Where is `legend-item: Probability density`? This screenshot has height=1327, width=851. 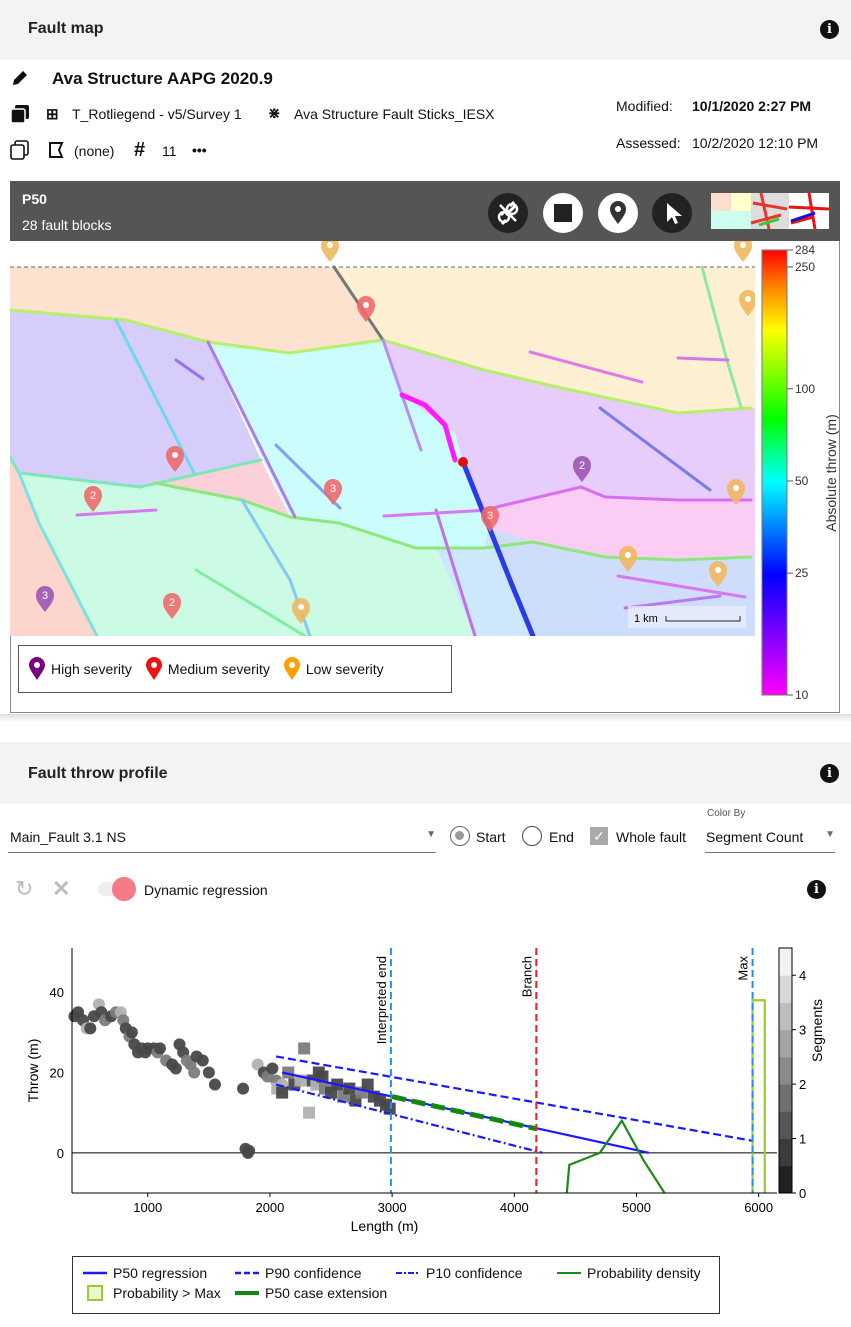
legend-item: Probability density is located at coordinates (629, 1273).